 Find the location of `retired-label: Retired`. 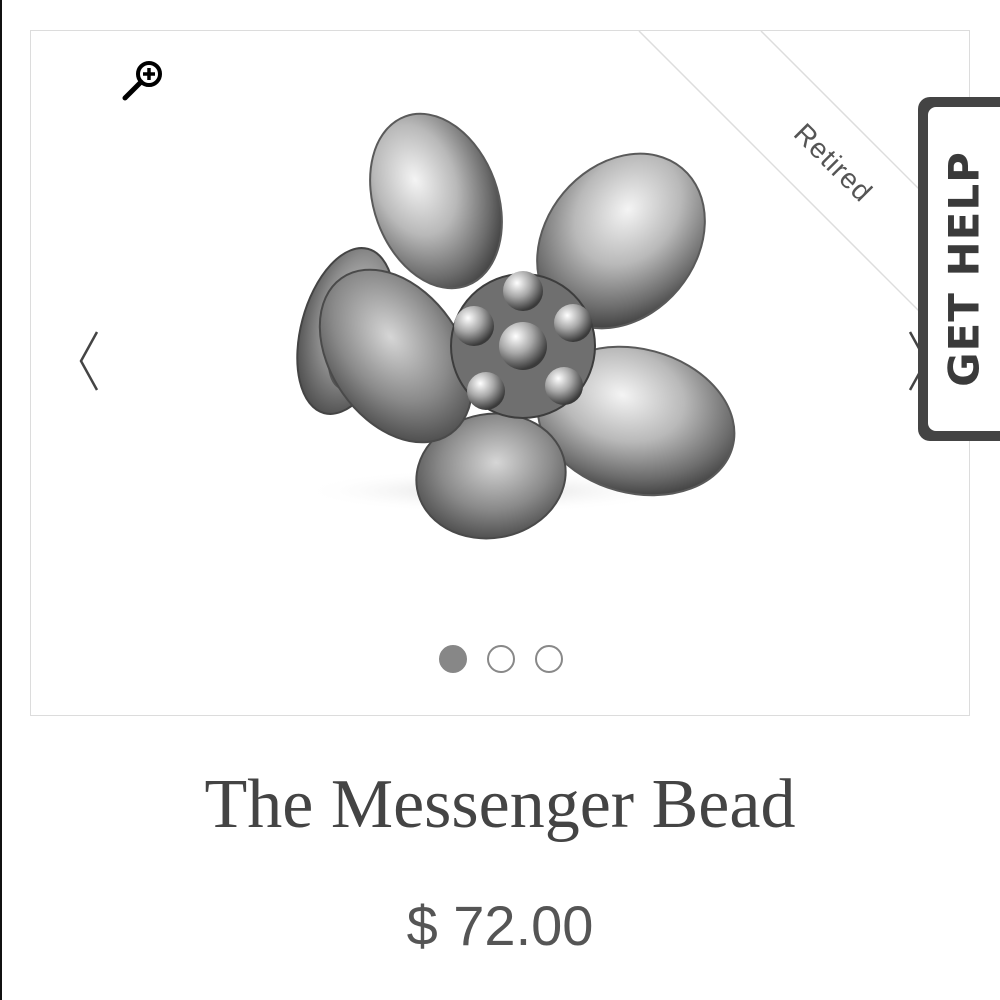

retired-label: Retired is located at coordinates (833, 162).